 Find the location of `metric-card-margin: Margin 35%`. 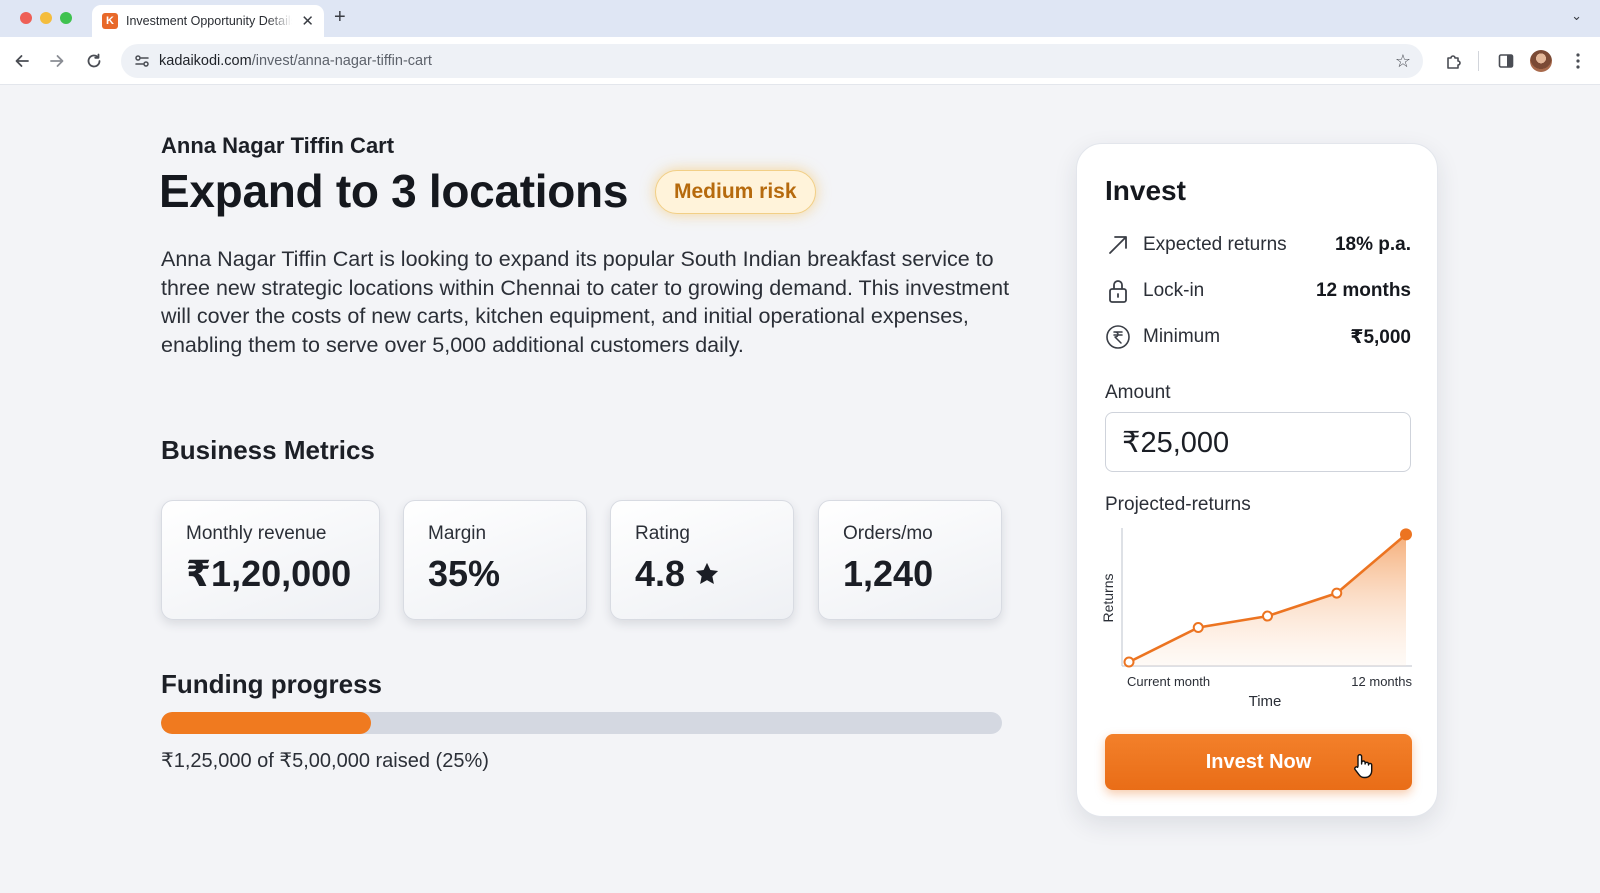

metric-card-margin: Margin 35% is located at coordinates (495, 560).